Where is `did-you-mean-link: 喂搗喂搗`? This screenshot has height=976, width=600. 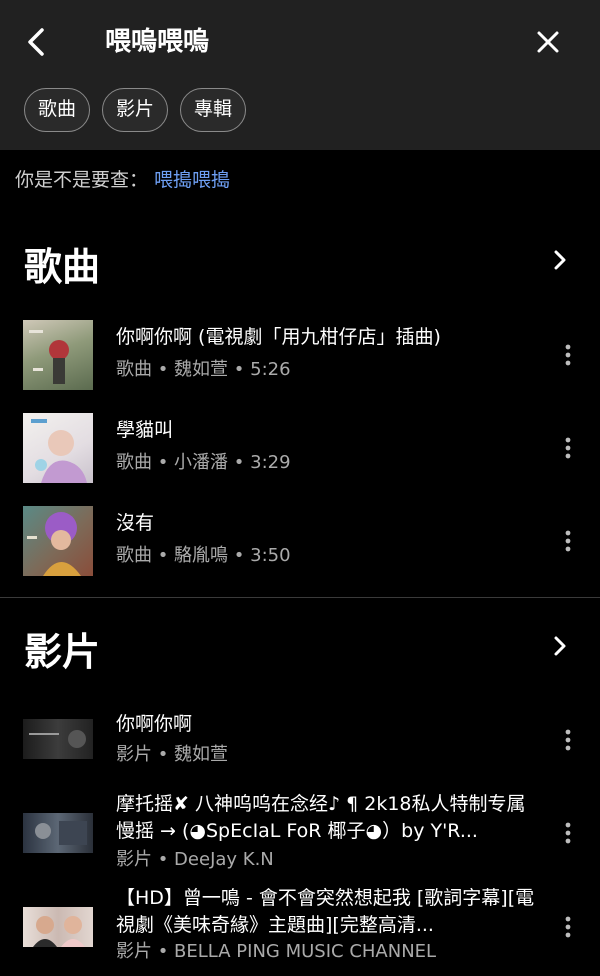 did-you-mean-link: 喂搗喂搗 is located at coordinates (192, 180).